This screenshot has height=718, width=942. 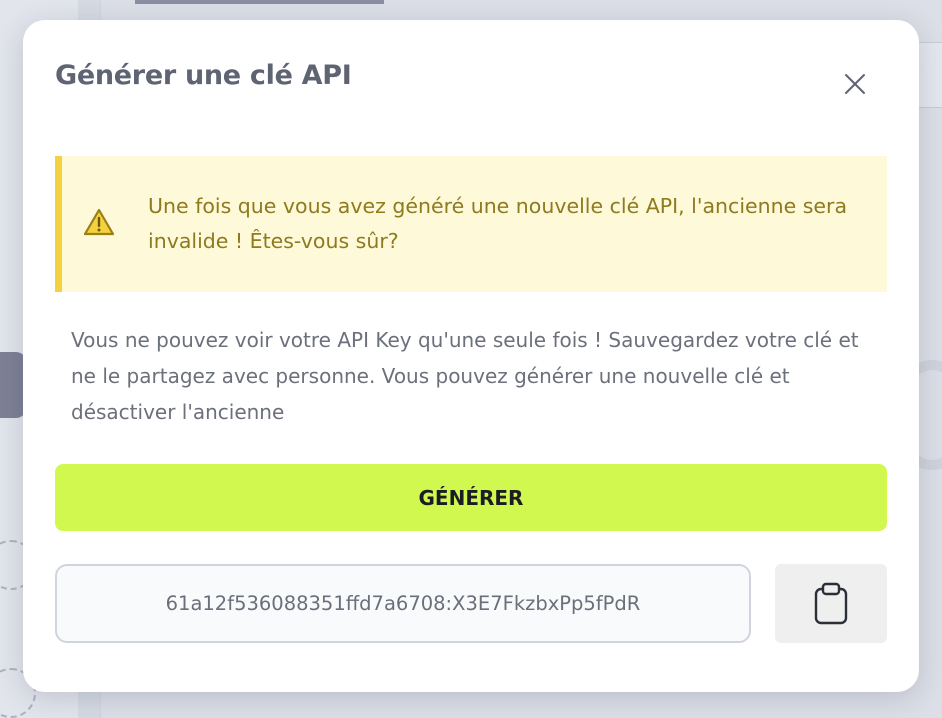 I want to click on close-icon, so click(x=855, y=84).